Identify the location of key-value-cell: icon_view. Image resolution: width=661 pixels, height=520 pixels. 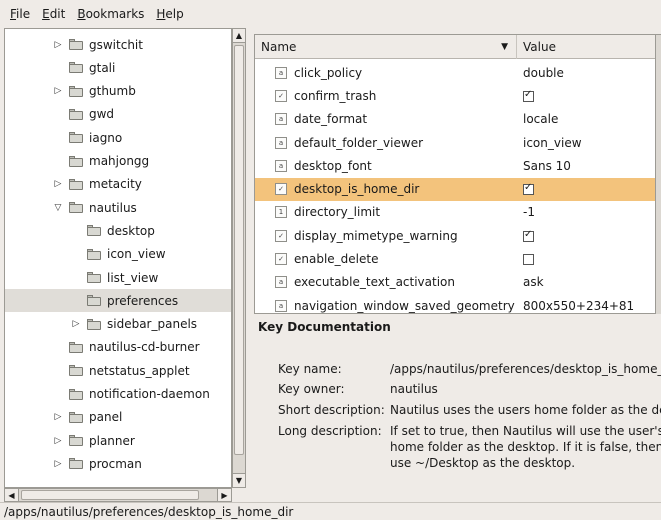
(586, 143).